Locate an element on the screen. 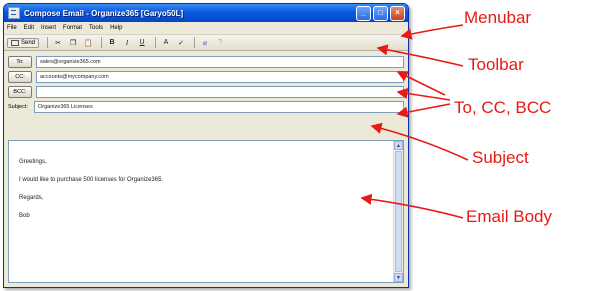  bcc-arrow is located at coordinates (423, 110).